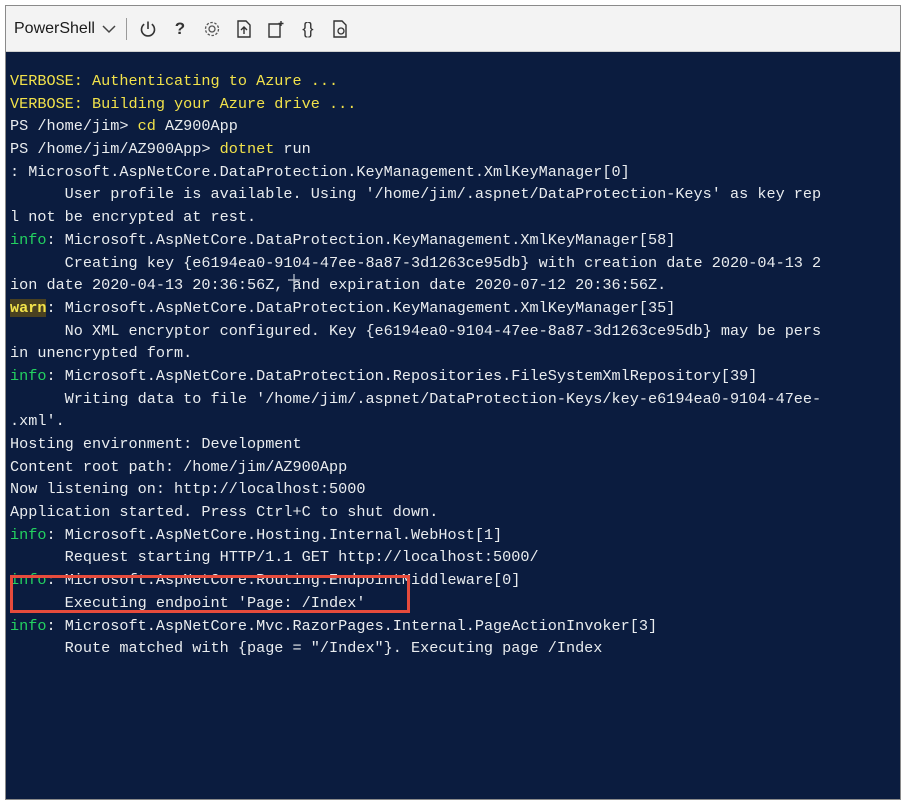  I want to click on power-icon, so click(148, 29).